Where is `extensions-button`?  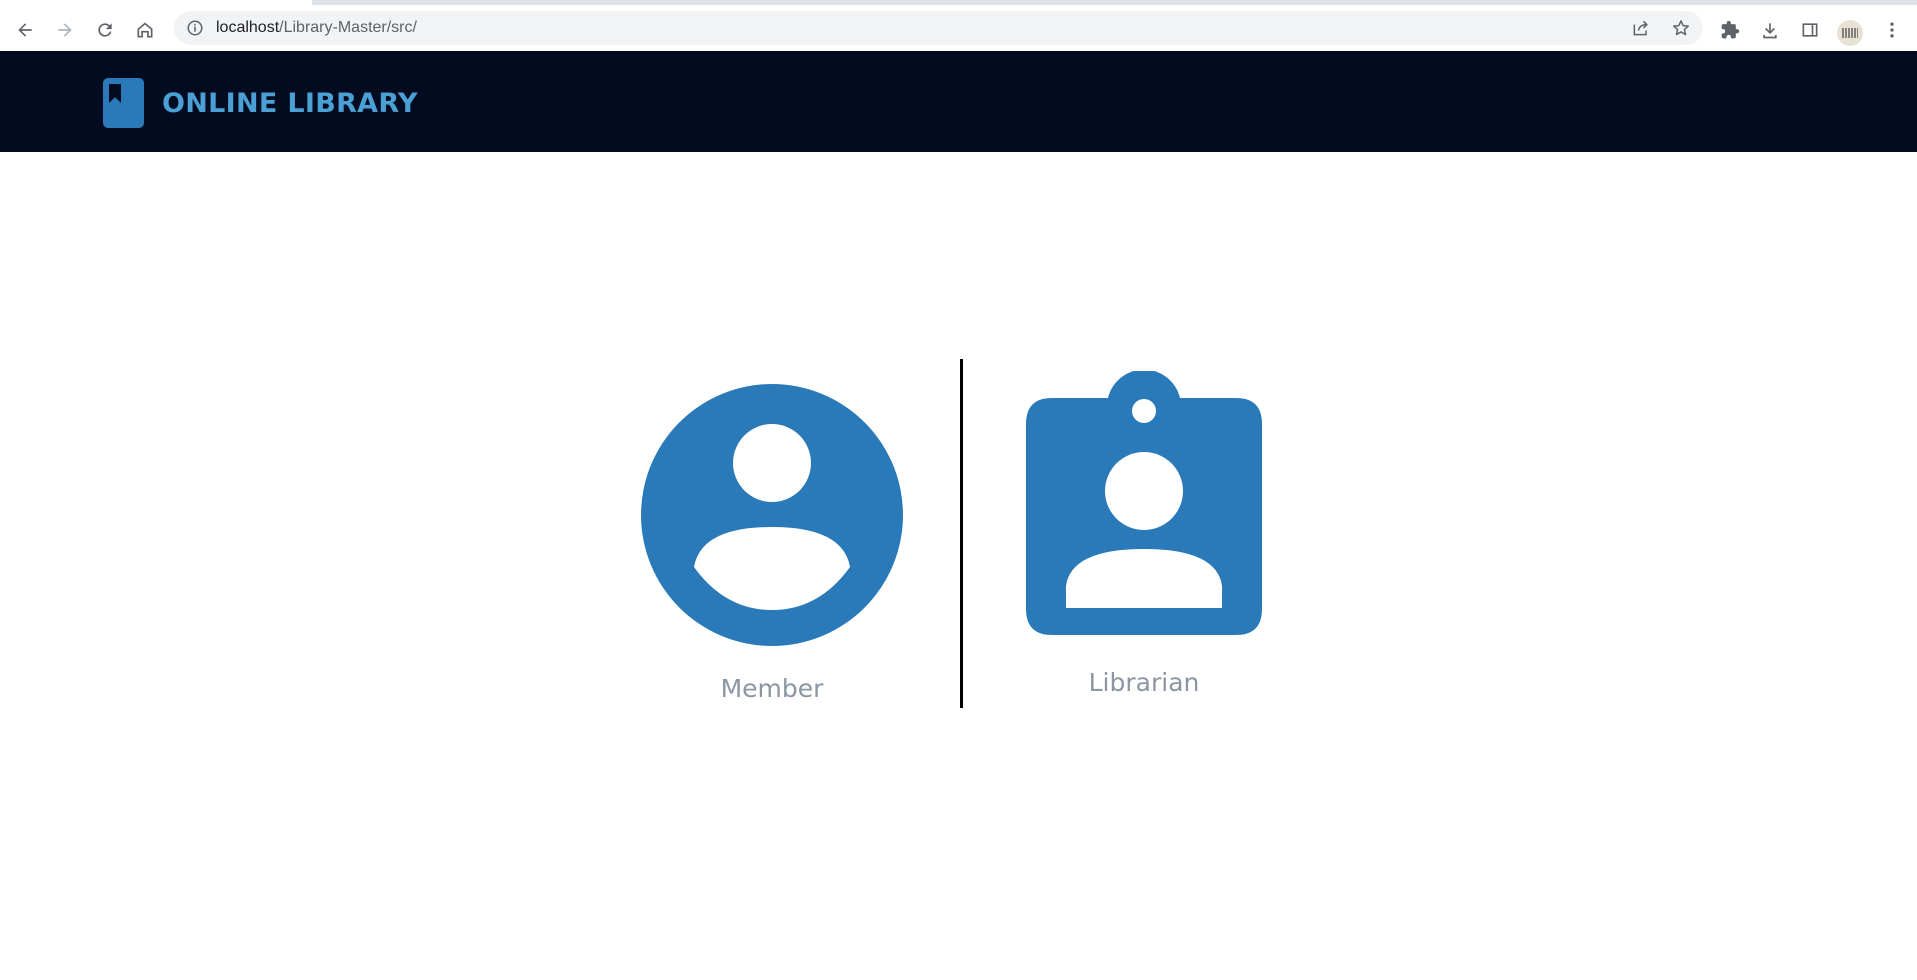
extensions-button is located at coordinates (1730, 30).